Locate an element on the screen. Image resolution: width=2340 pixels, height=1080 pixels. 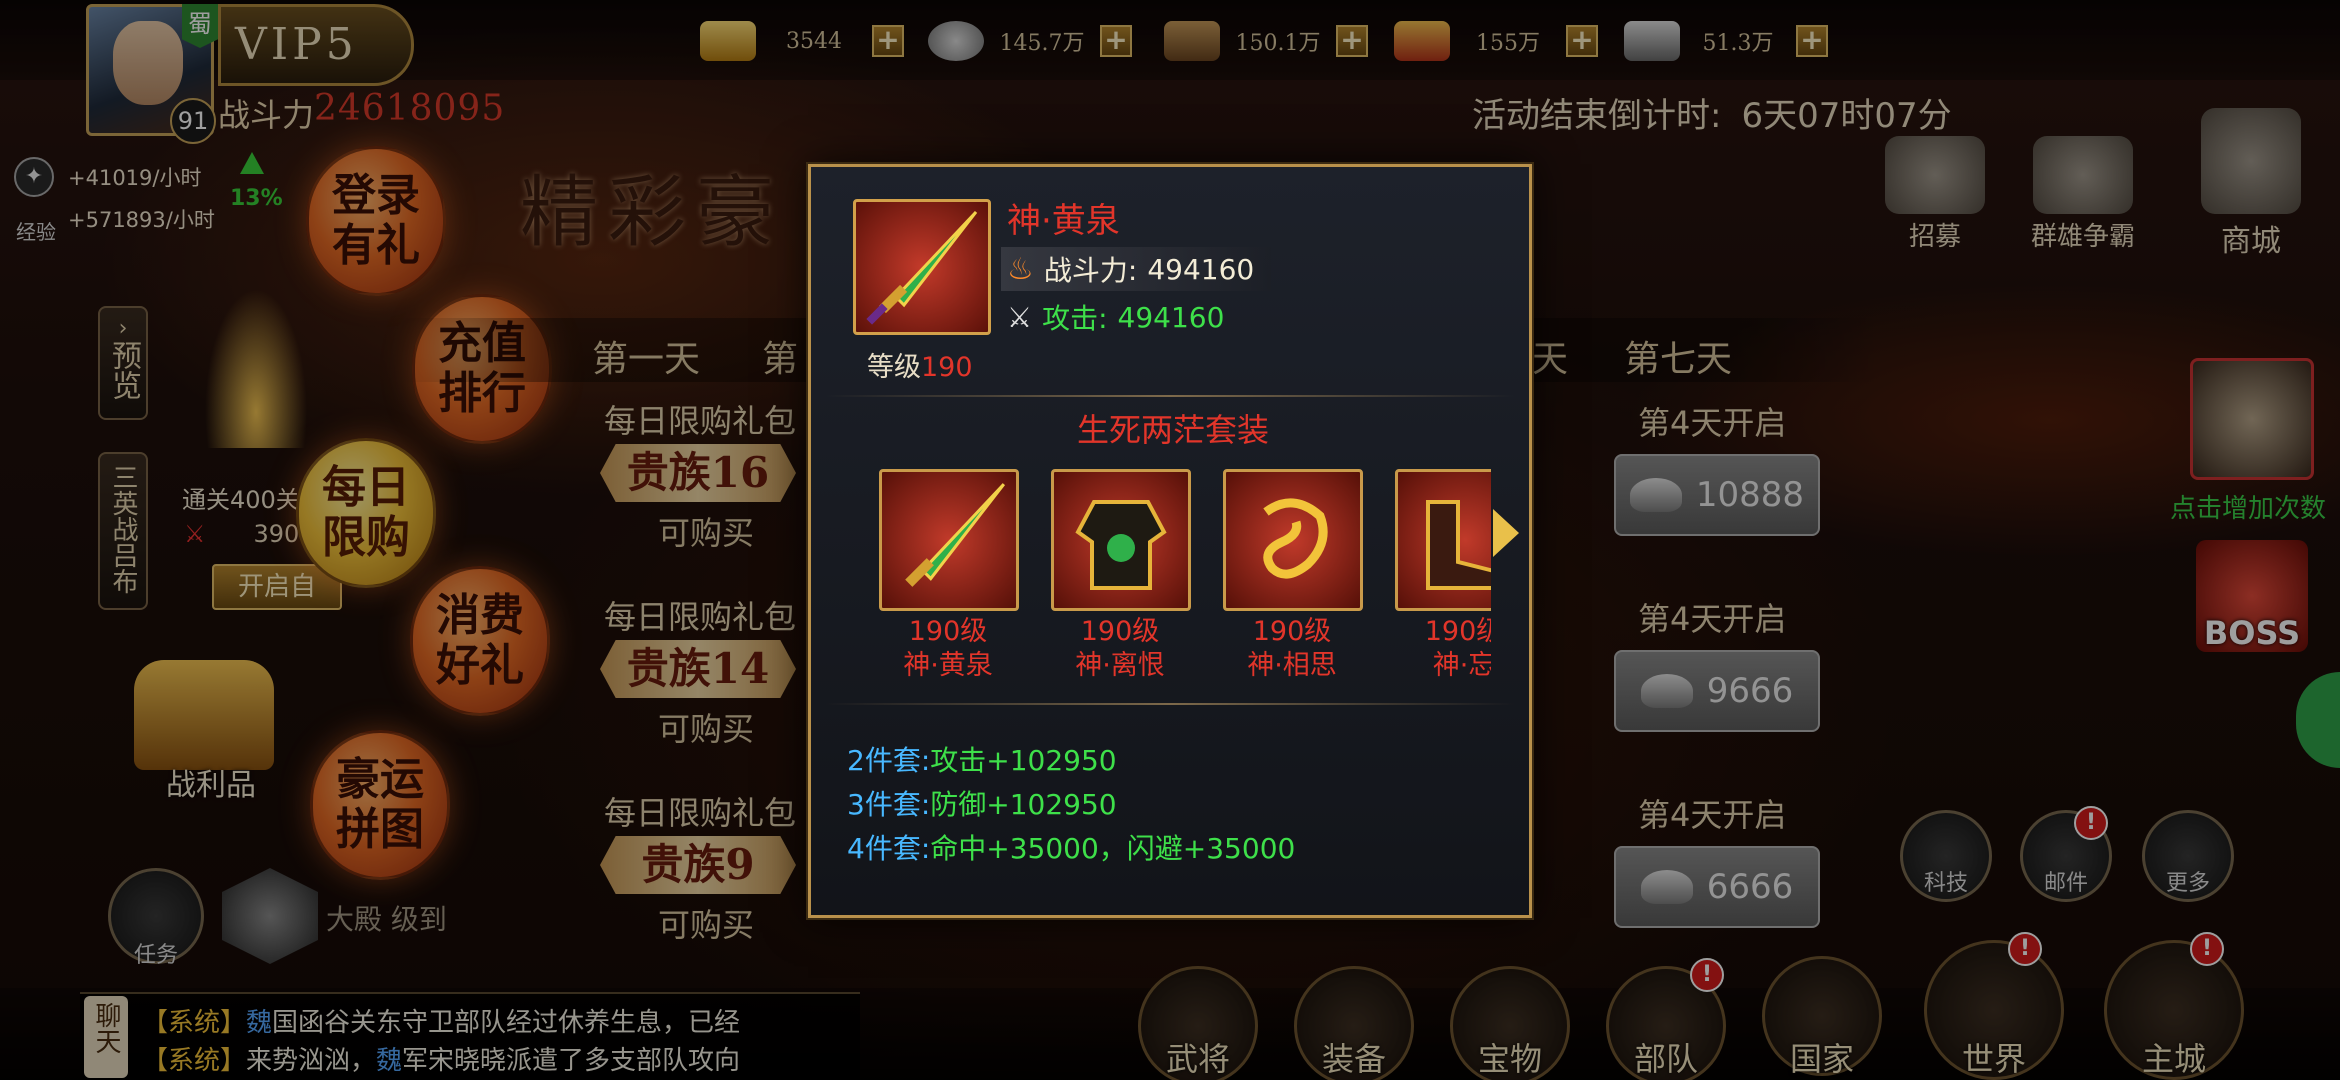
set-items-strip: 190级 神·黄泉 190级 神·离恨 190级 神·相思 190级 神·忘 is located at coordinates (1176, 580).